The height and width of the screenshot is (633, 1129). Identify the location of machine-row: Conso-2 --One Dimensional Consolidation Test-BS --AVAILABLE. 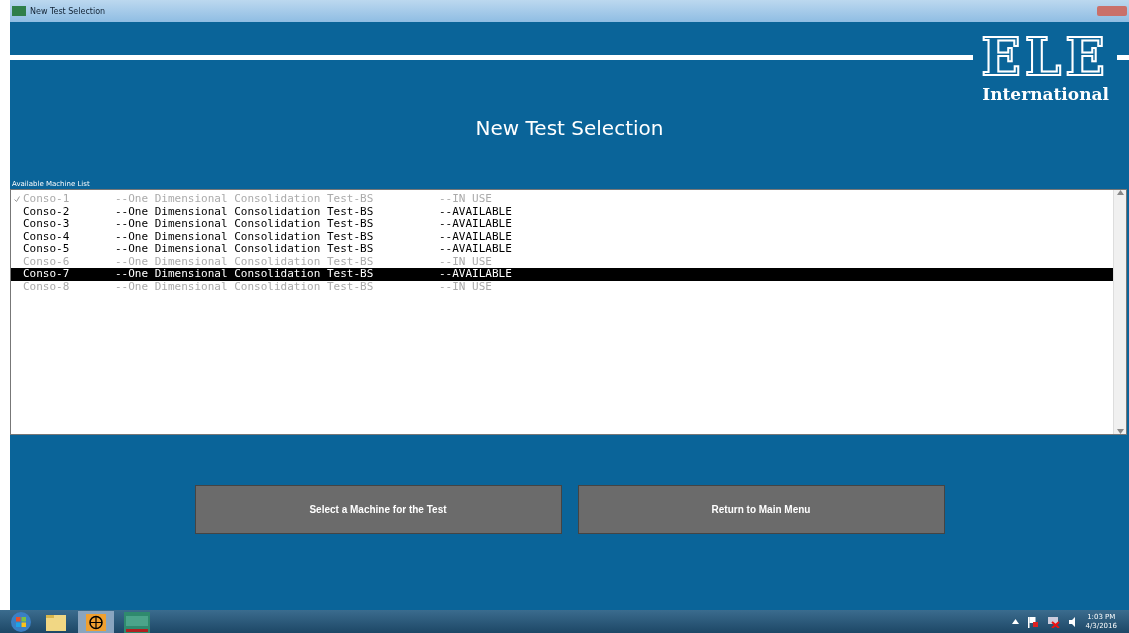
(562, 211).